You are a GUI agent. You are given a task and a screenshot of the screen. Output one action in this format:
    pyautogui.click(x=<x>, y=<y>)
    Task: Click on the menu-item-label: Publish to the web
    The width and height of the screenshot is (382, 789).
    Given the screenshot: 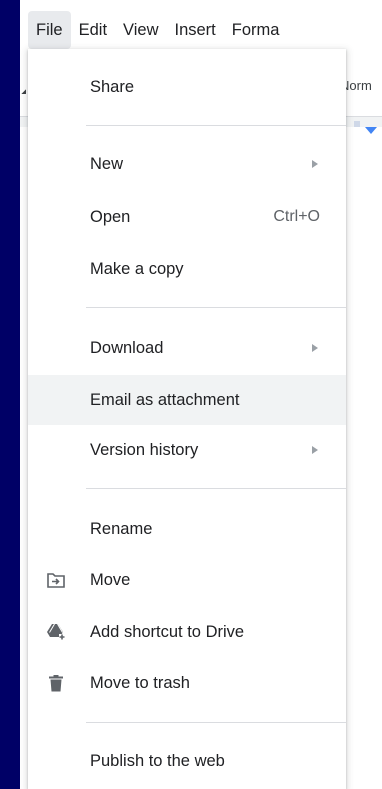 What is the action you would take?
    pyautogui.click(x=157, y=760)
    